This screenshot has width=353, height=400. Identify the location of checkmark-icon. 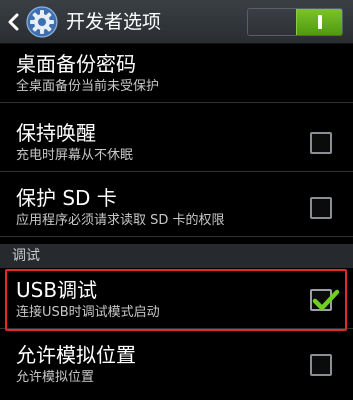
(326, 300).